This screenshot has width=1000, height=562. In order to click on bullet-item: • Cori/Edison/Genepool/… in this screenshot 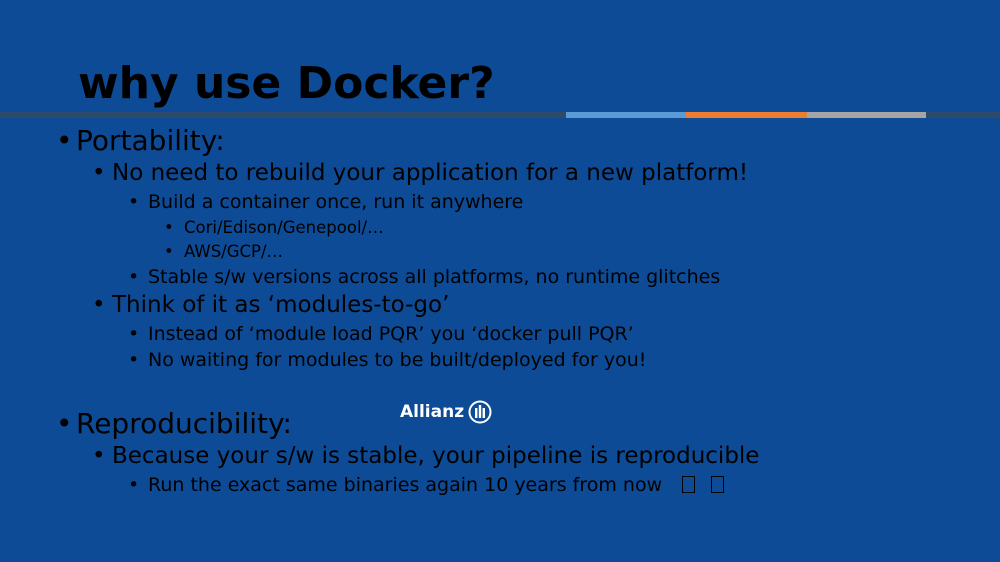, I will do `click(274, 227)`.